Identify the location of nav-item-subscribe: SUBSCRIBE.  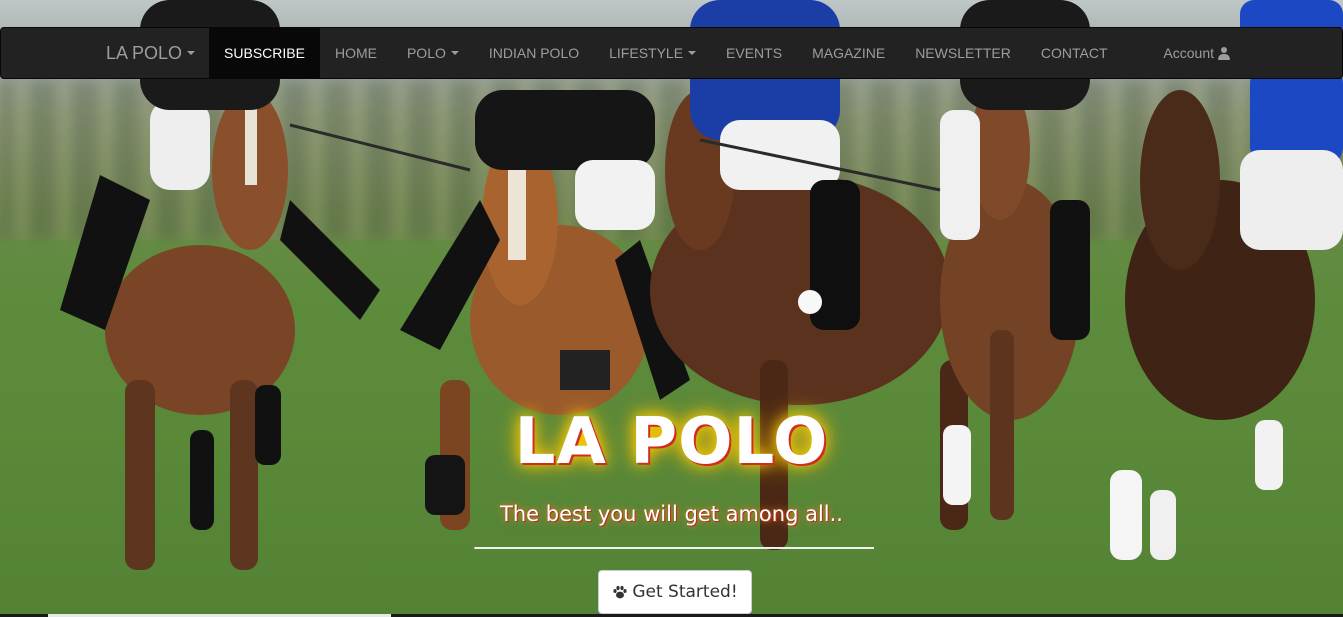
(264, 53).